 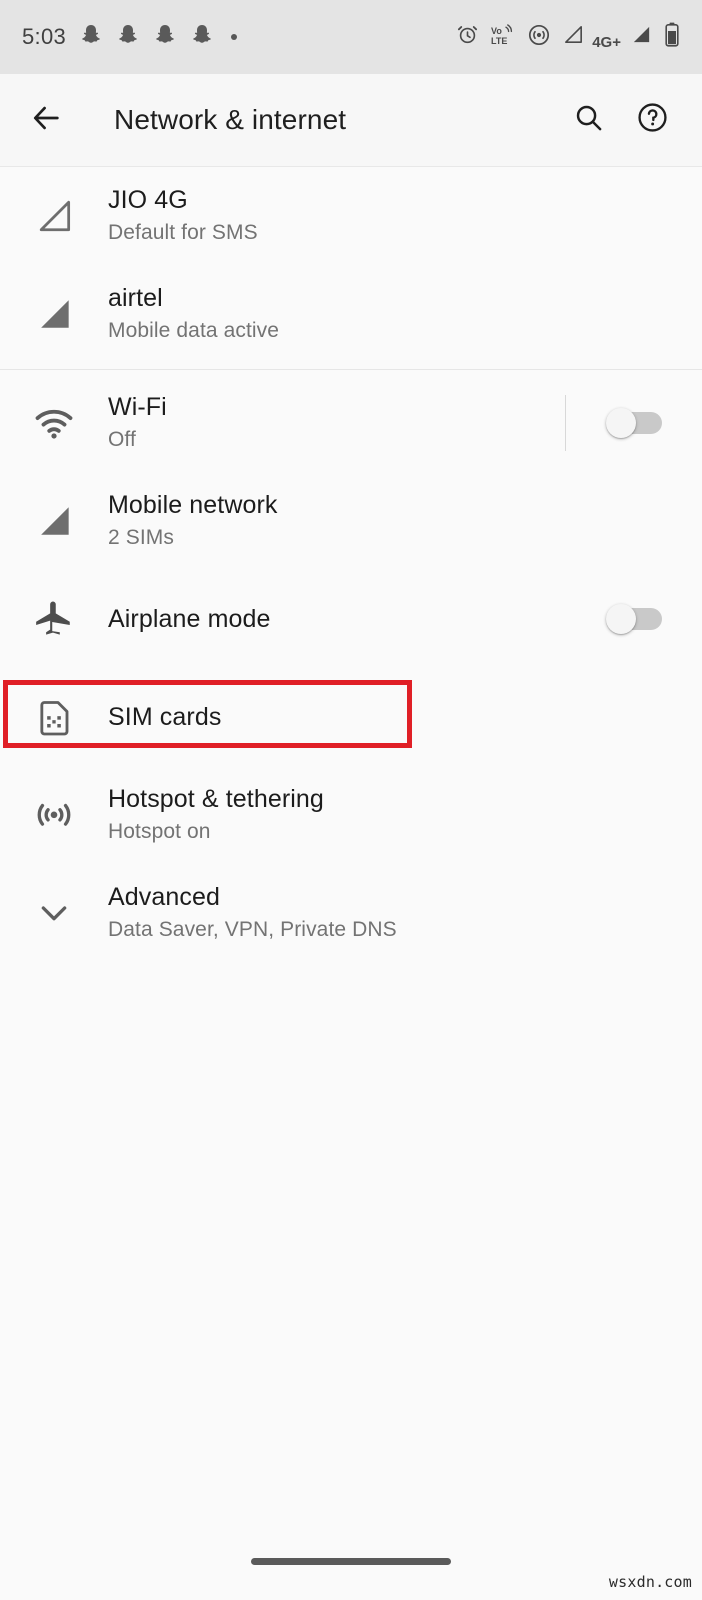 I want to click on navigation-bar: wsxdn.com, so click(x=351, y=1564).